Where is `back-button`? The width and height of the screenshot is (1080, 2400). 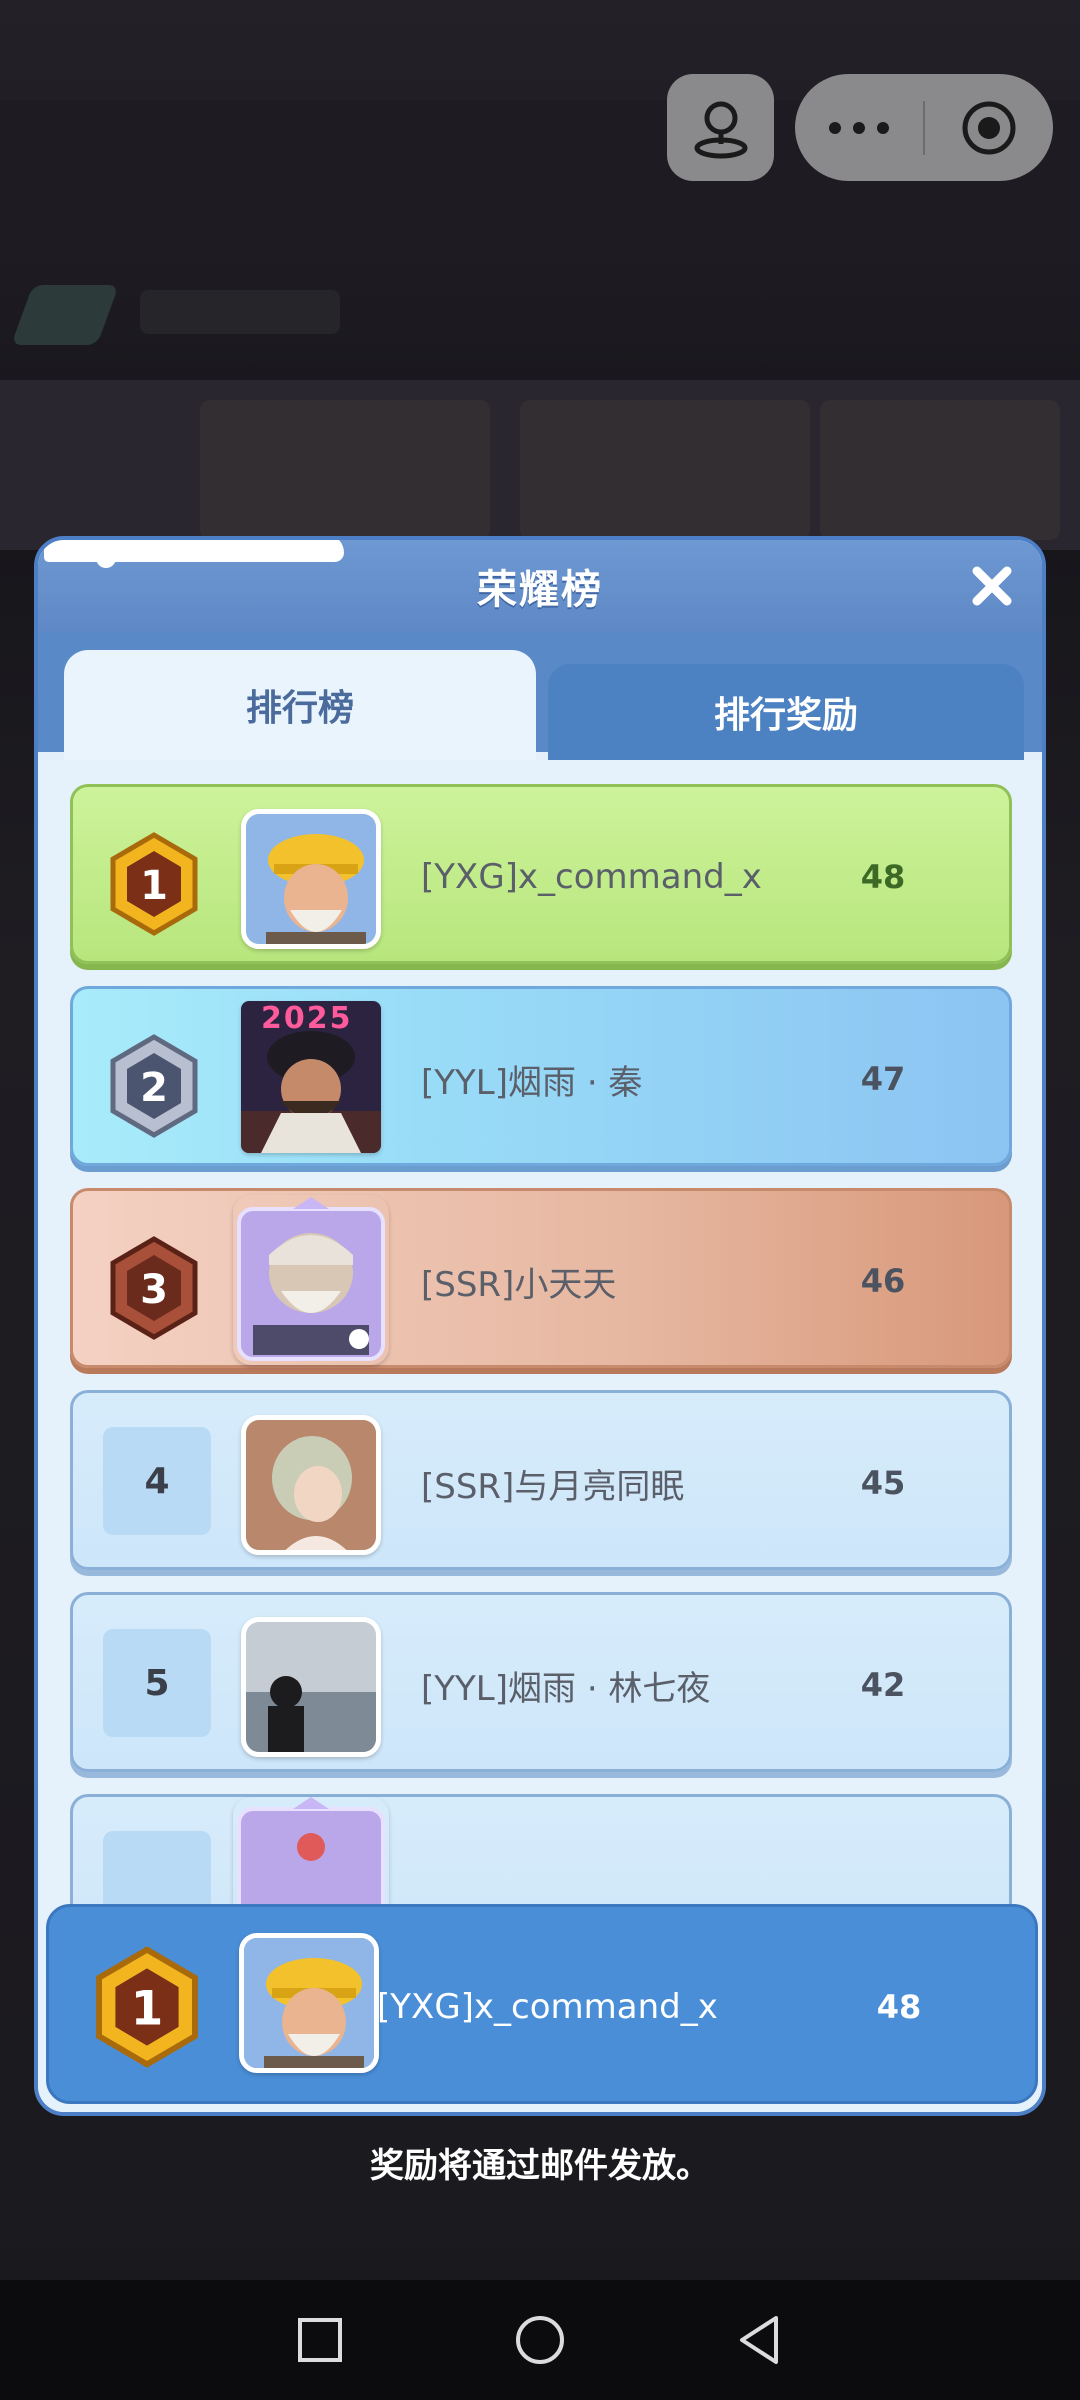
back-button is located at coordinates (760, 2340).